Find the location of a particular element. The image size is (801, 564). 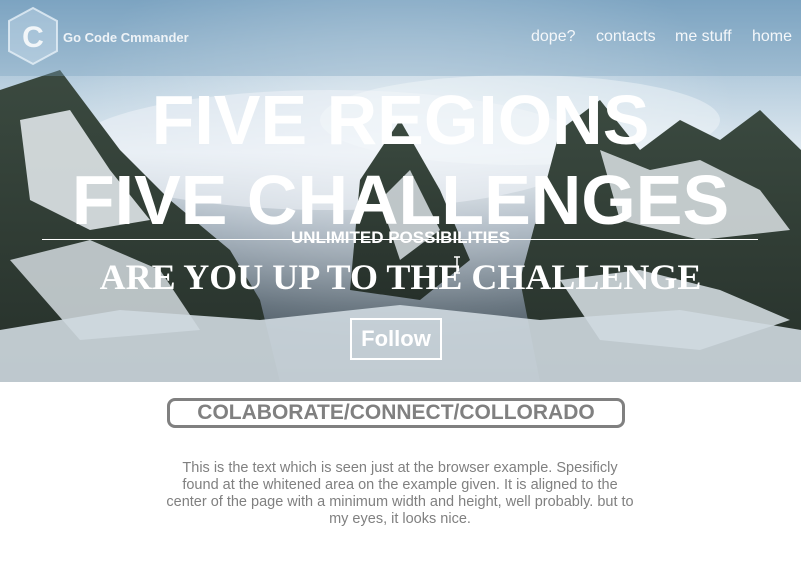

follow-button: Follow is located at coordinates (396, 339).